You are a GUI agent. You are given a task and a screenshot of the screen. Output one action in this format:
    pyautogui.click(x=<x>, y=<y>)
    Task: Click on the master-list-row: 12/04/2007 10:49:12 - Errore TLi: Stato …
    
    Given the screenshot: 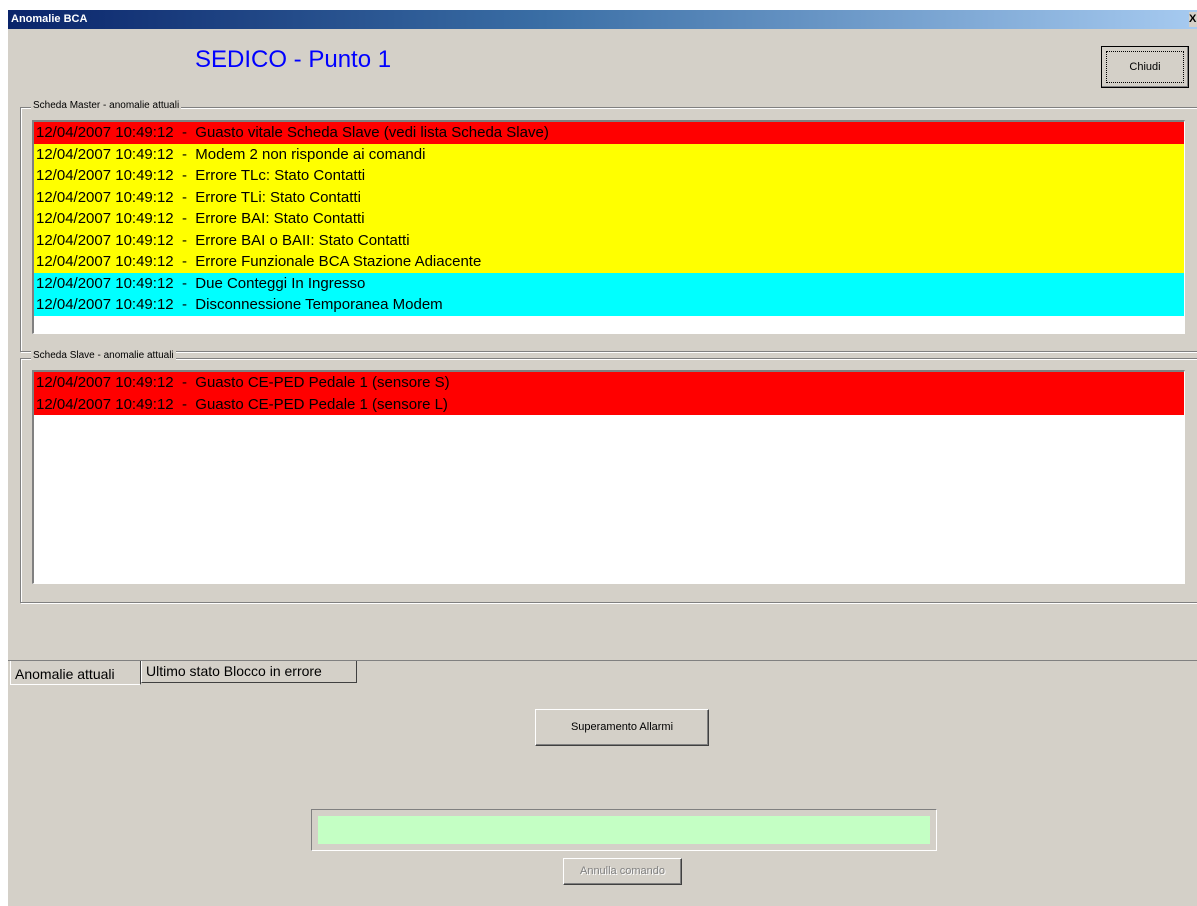 What is the action you would take?
    pyautogui.click(x=609, y=197)
    